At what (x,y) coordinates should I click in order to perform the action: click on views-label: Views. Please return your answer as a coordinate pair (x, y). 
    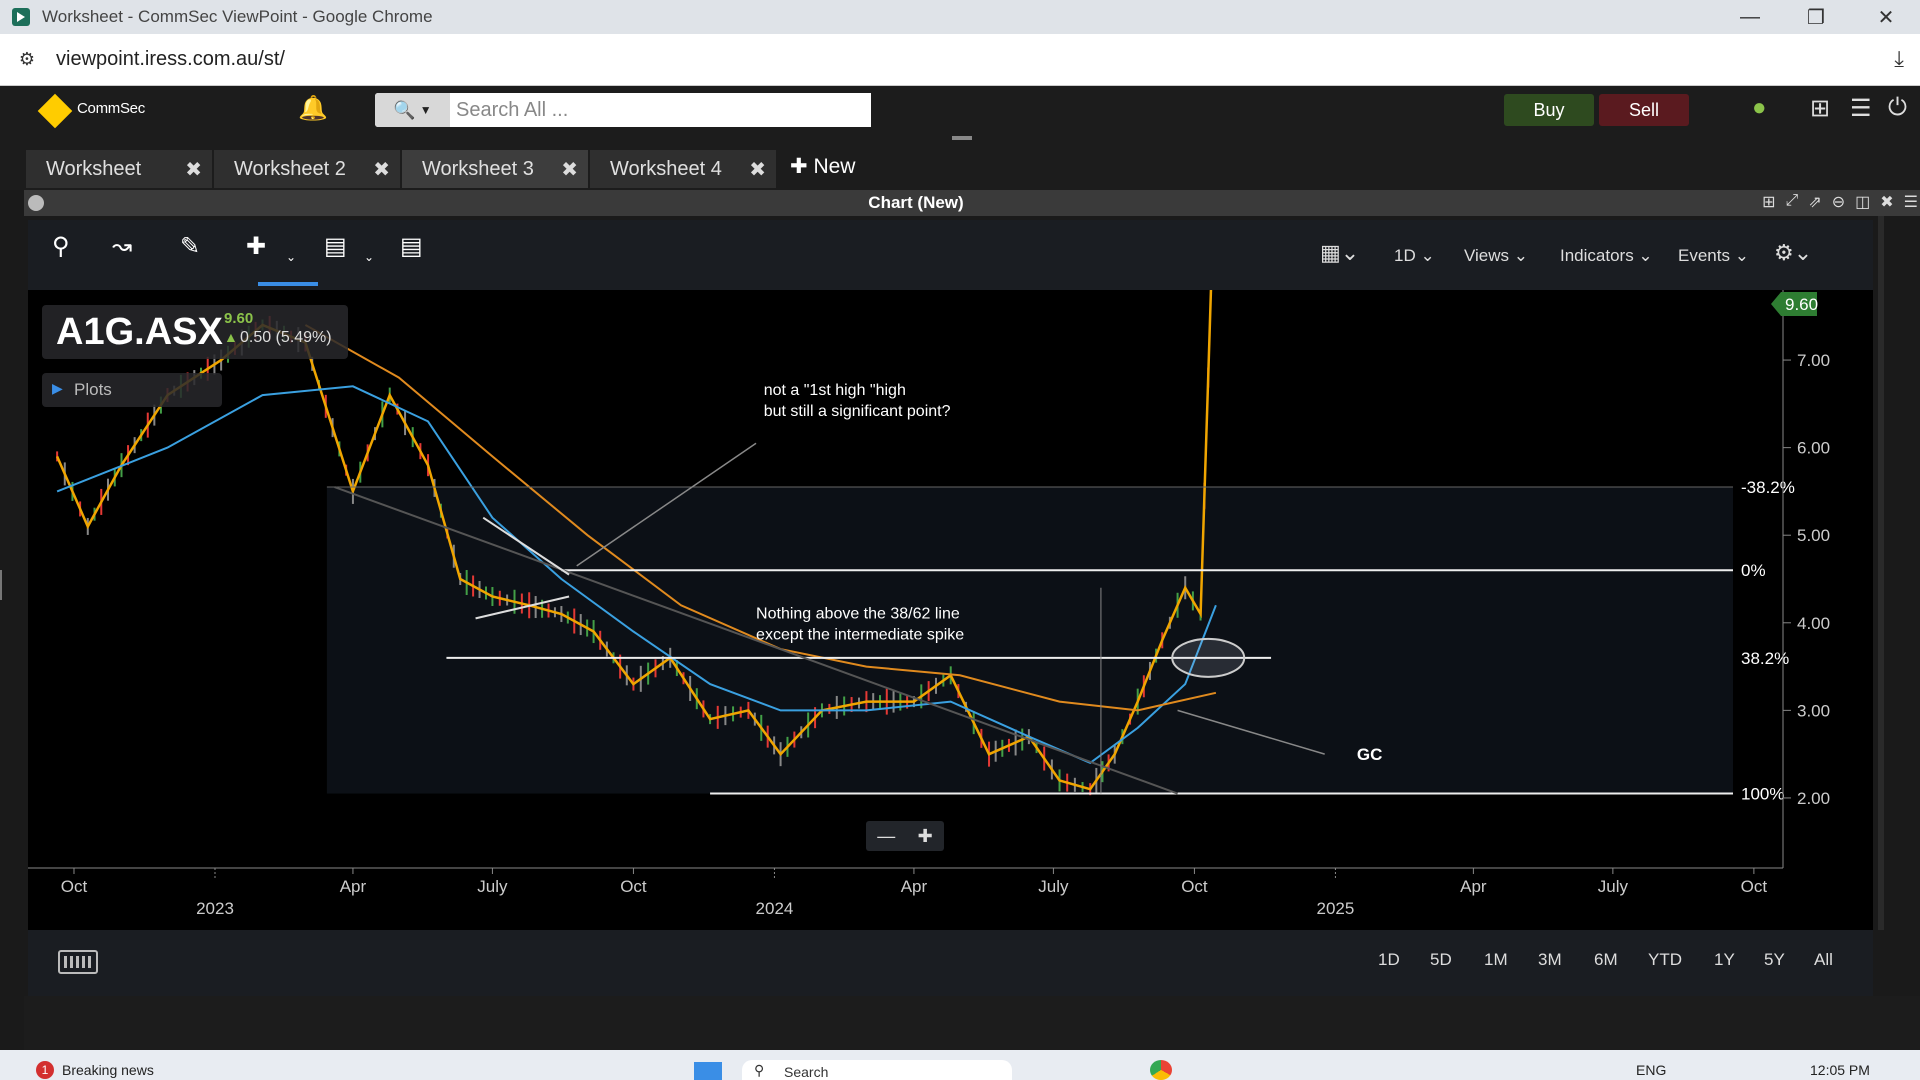
    Looking at the image, I should click on (1487, 255).